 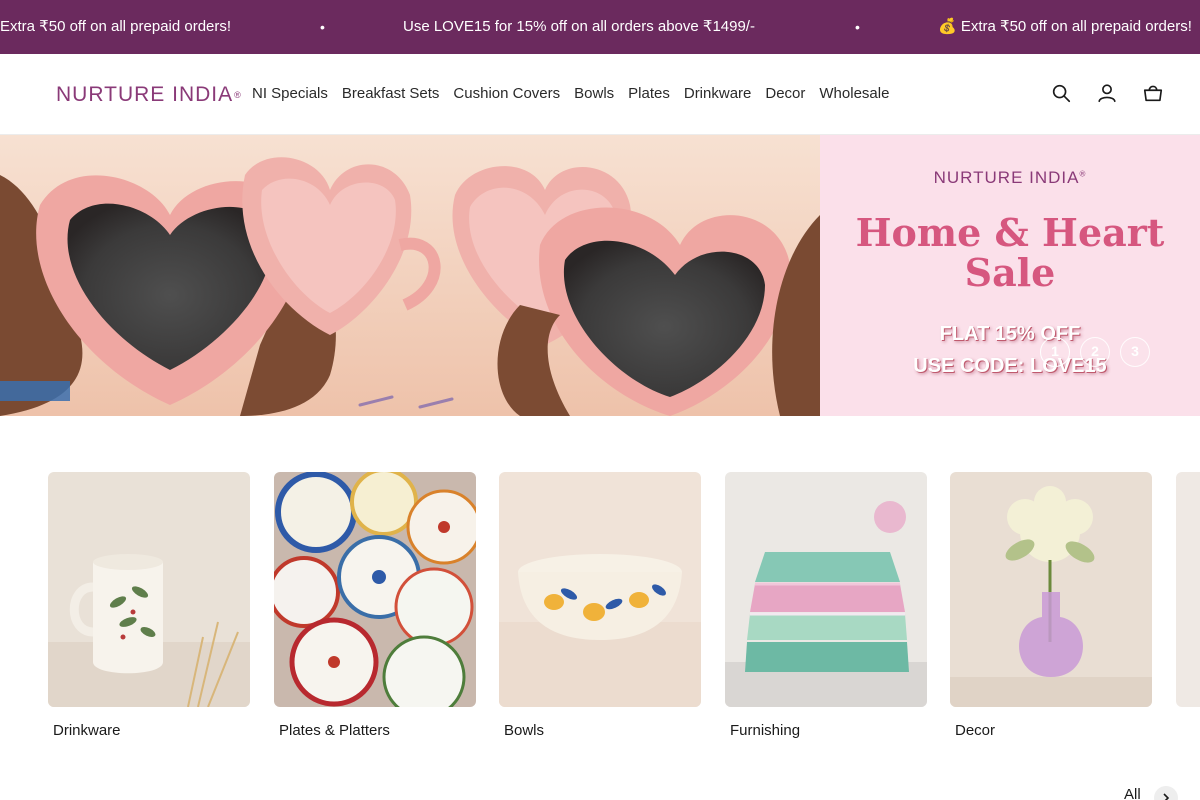 What do you see at coordinates (1051, 589) in the screenshot?
I see `category-image-decor` at bounding box center [1051, 589].